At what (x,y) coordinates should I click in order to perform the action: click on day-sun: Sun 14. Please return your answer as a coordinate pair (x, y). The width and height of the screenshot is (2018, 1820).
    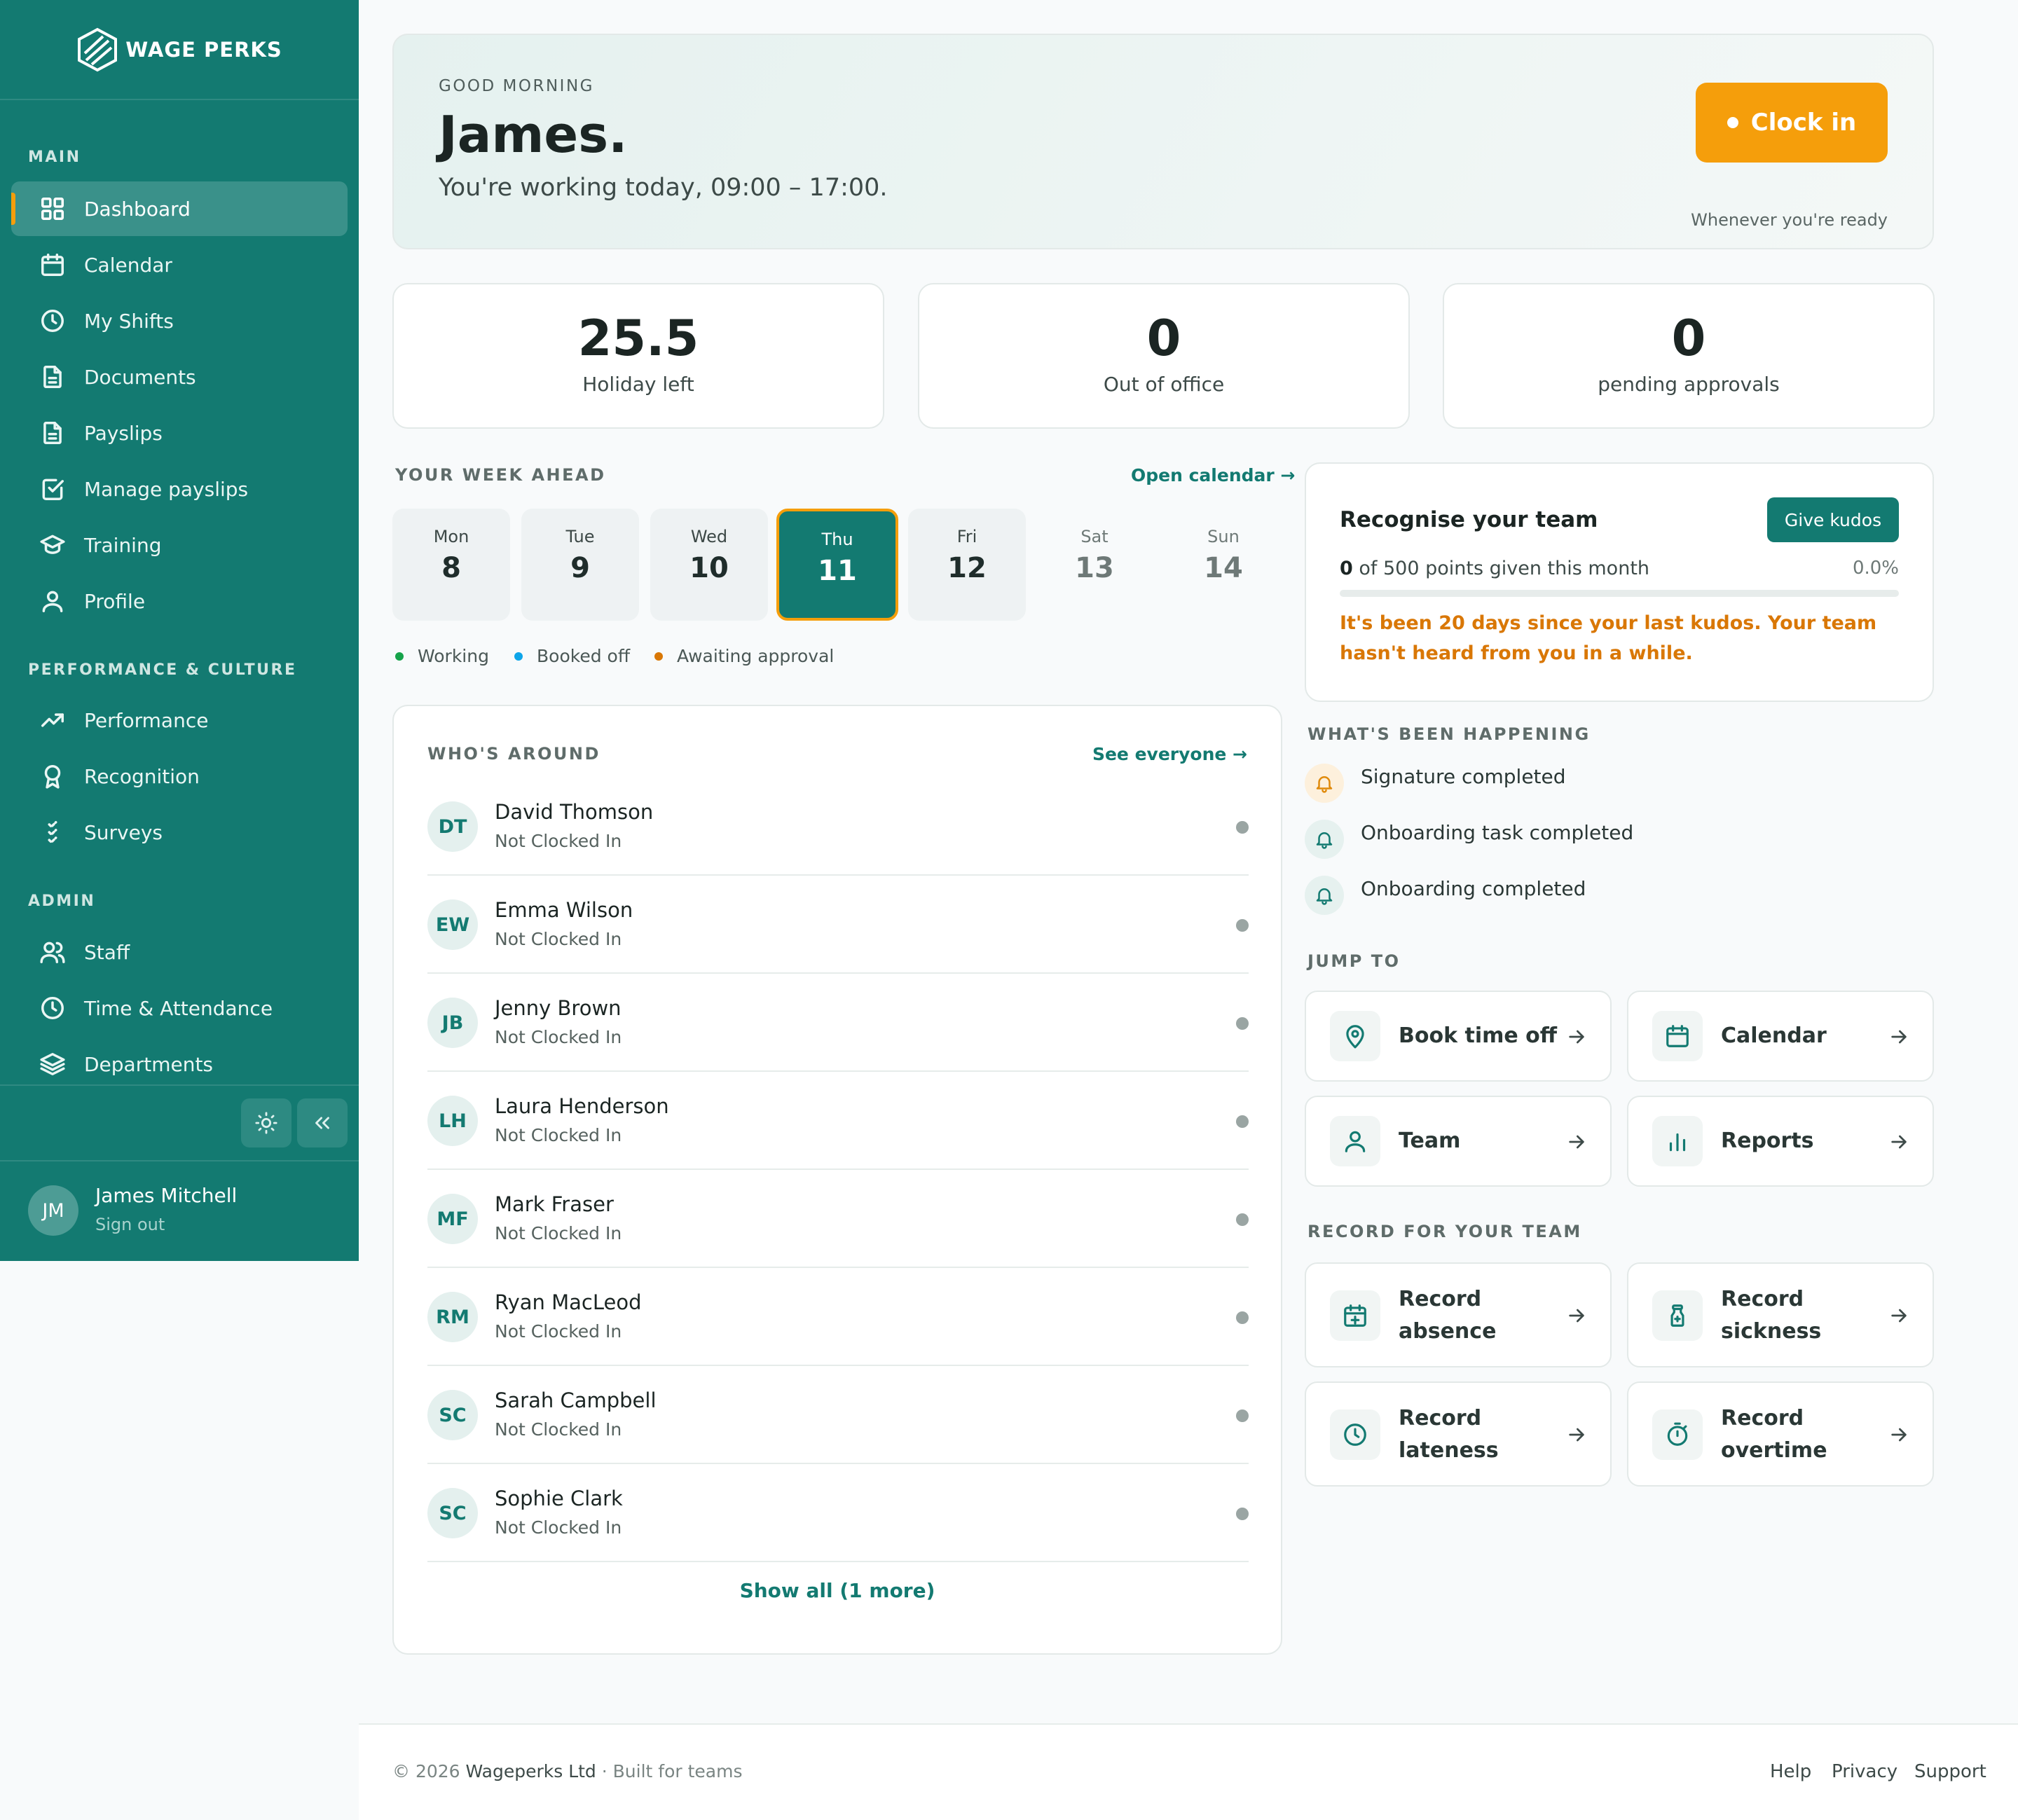
    Looking at the image, I should click on (1223, 565).